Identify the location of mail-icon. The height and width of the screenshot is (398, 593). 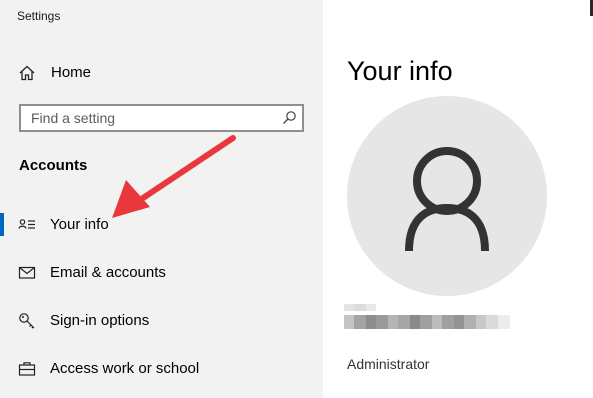
(27, 272).